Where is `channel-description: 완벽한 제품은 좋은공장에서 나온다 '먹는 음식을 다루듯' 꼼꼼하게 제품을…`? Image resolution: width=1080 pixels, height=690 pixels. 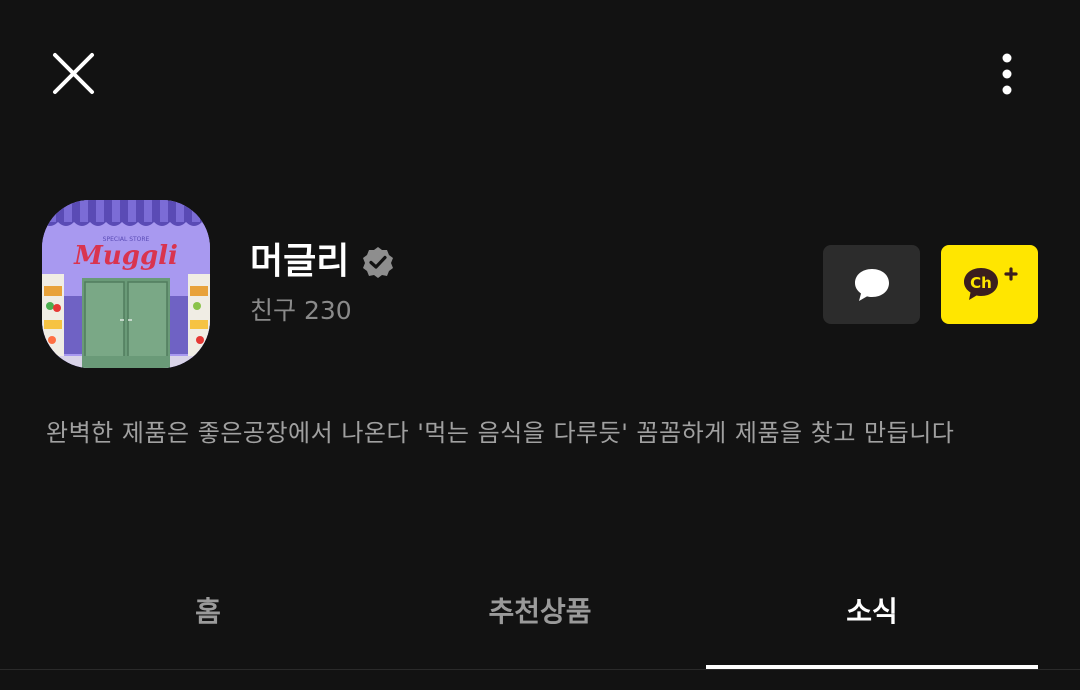
channel-description: 완벽한 제품은 좋은공장에서 나온다 '먹는 음식을 다루듯' 꼼꼼하게 제품을… is located at coordinates (500, 433).